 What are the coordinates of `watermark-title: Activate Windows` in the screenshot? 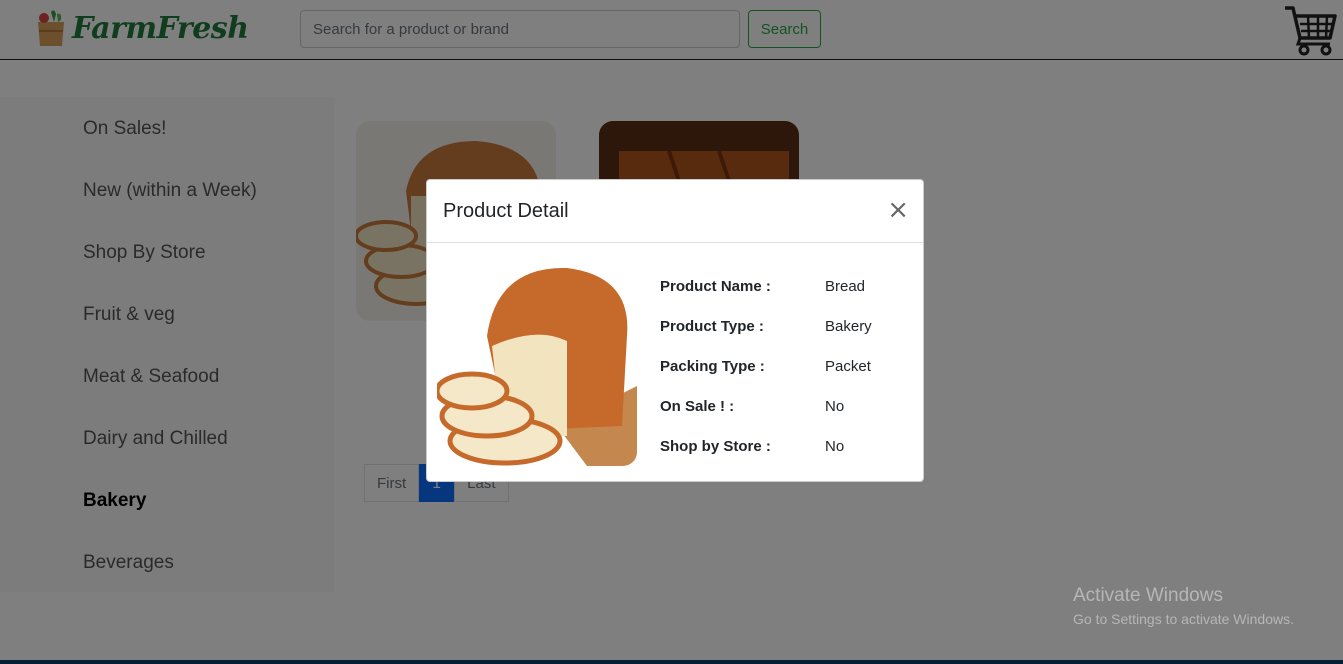 It's located at (1148, 595).